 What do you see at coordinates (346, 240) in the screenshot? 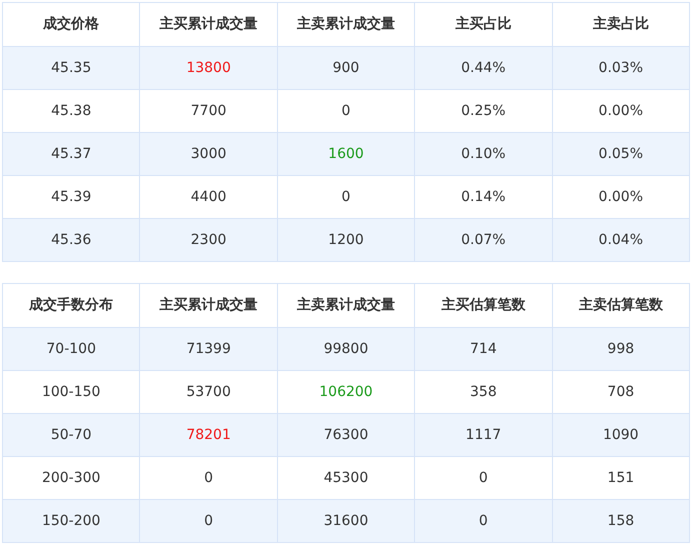
I see `table-cell: 1200` at bounding box center [346, 240].